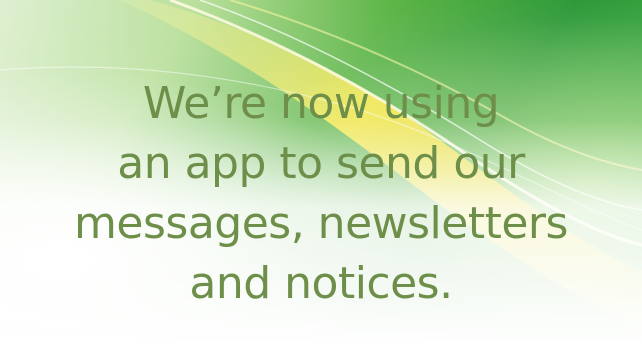 Image resolution: width=642 pixels, height=345 pixels. What do you see at coordinates (321, 283) in the screenshot?
I see `message-line-4: and notices.` at bounding box center [321, 283].